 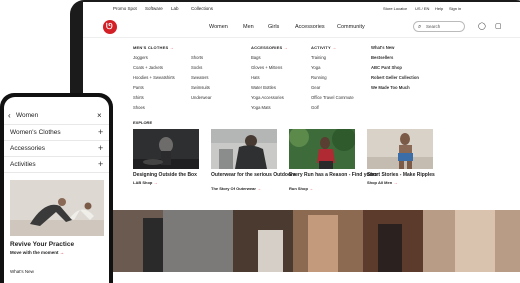 What do you see at coordinates (382, 47) in the screenshot?
I see `featured-whats-new: What's New` at bounding box center [382, 47].